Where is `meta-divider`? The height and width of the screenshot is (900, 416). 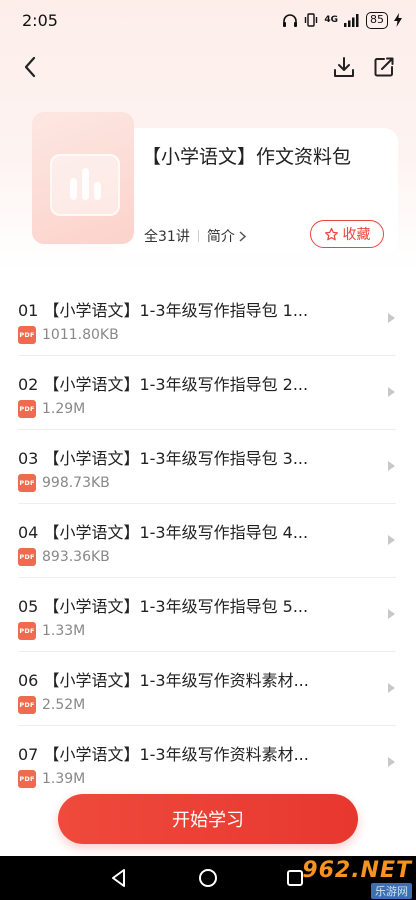
meta-divider is located at coordinates (198, 236).